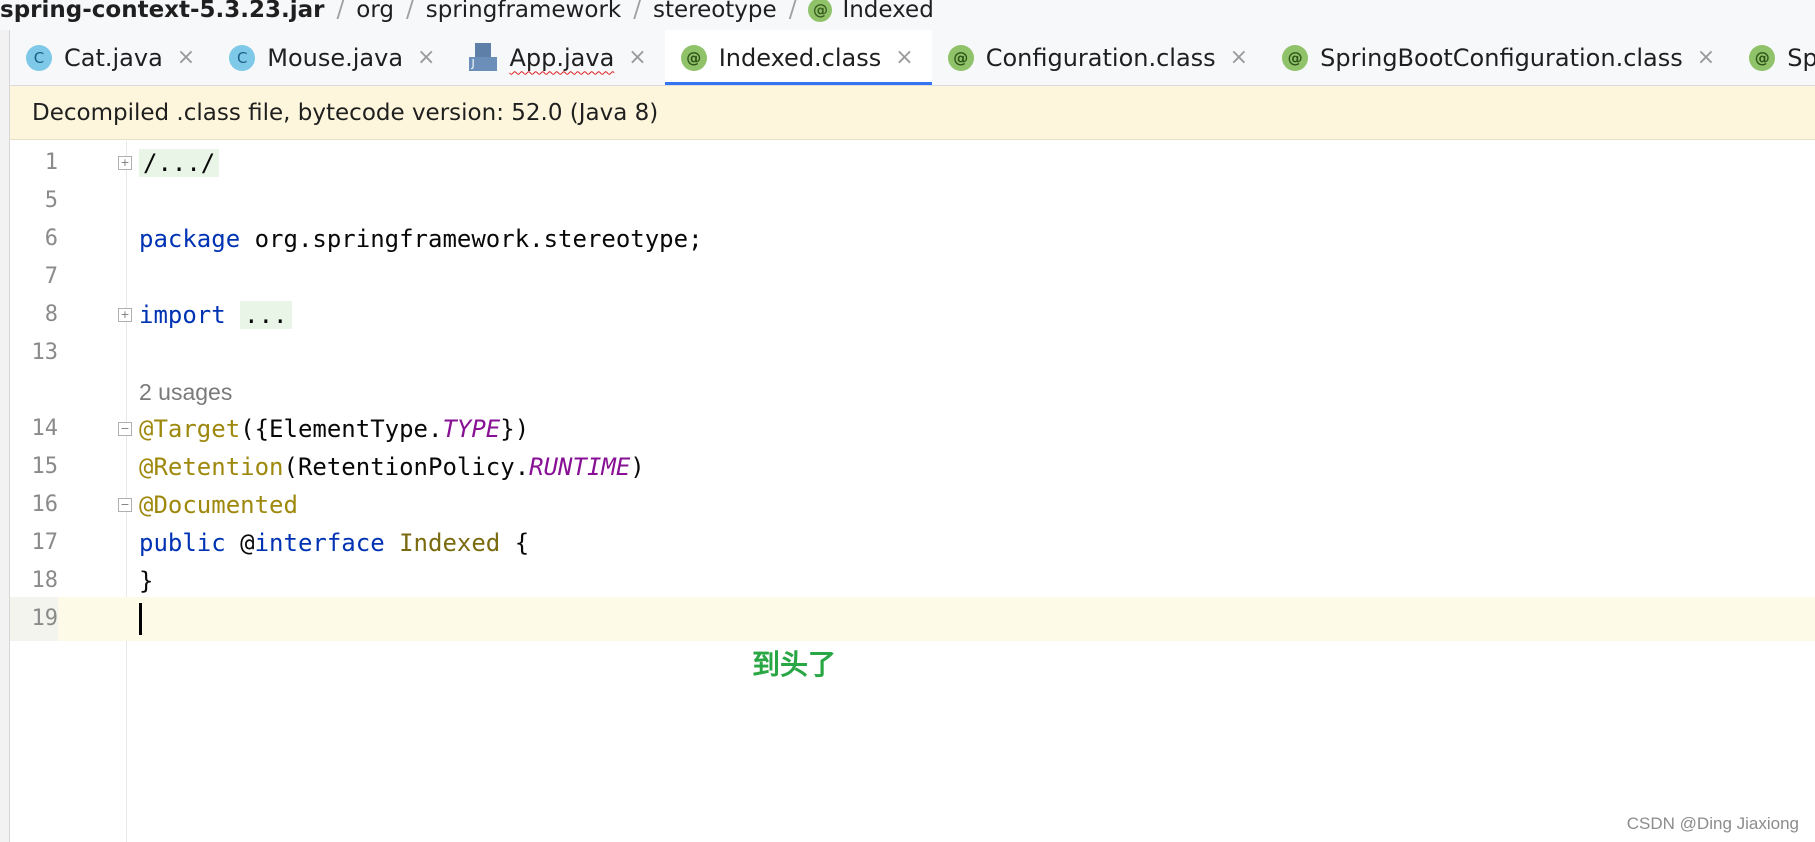 The width and height of the screenshot is (1815, 842). I want to click on watermark: CSDN @Ding Jiaxiong, so click(1712, 823).